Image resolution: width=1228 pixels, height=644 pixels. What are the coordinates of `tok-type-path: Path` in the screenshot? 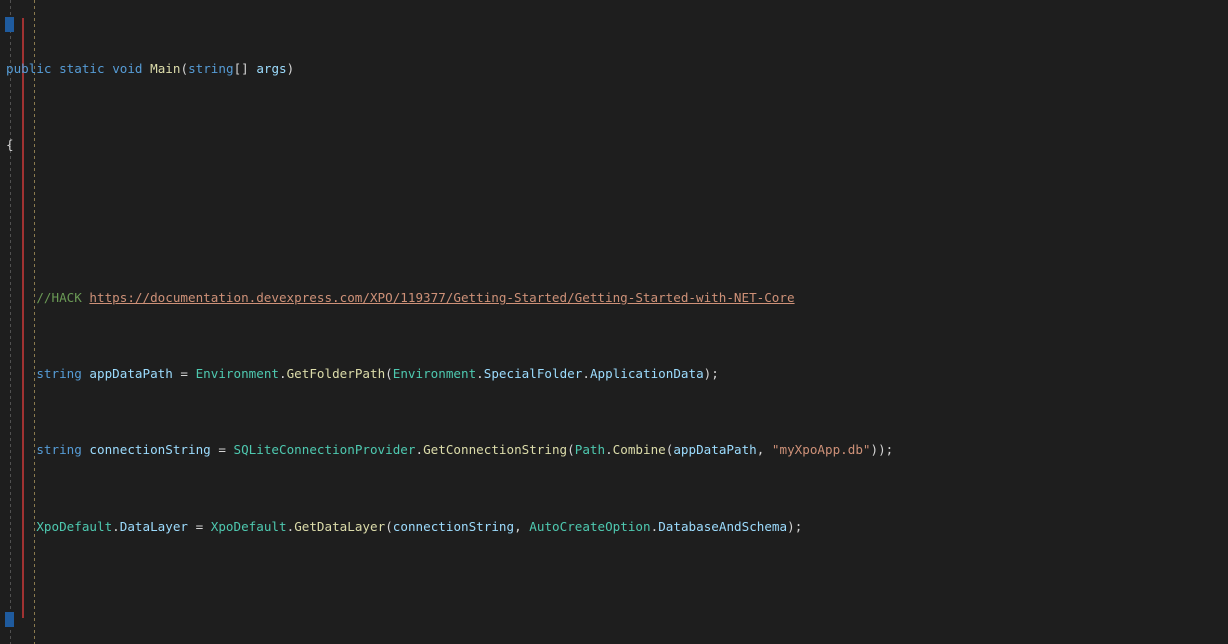 It's located at (590, 450).